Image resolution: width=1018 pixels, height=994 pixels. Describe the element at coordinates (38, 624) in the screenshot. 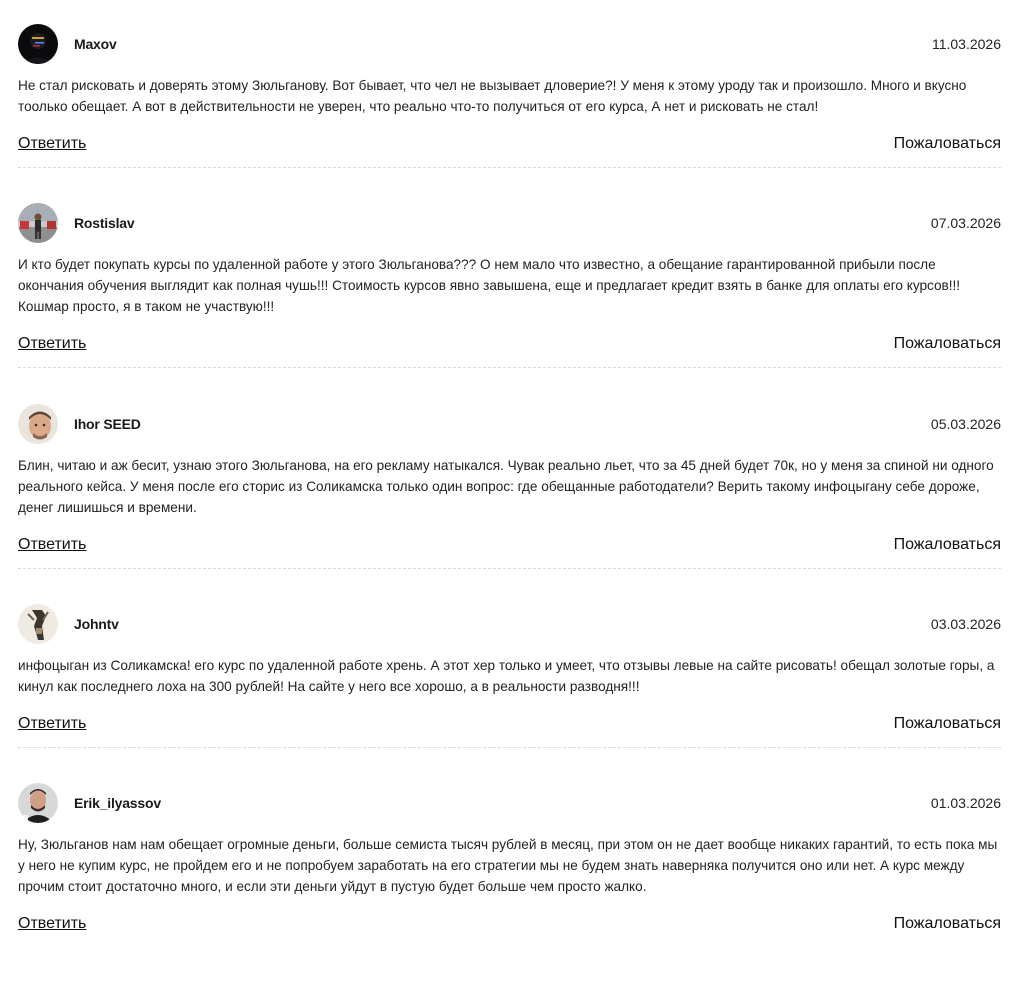

I see `user-avatar-figure` at that location.